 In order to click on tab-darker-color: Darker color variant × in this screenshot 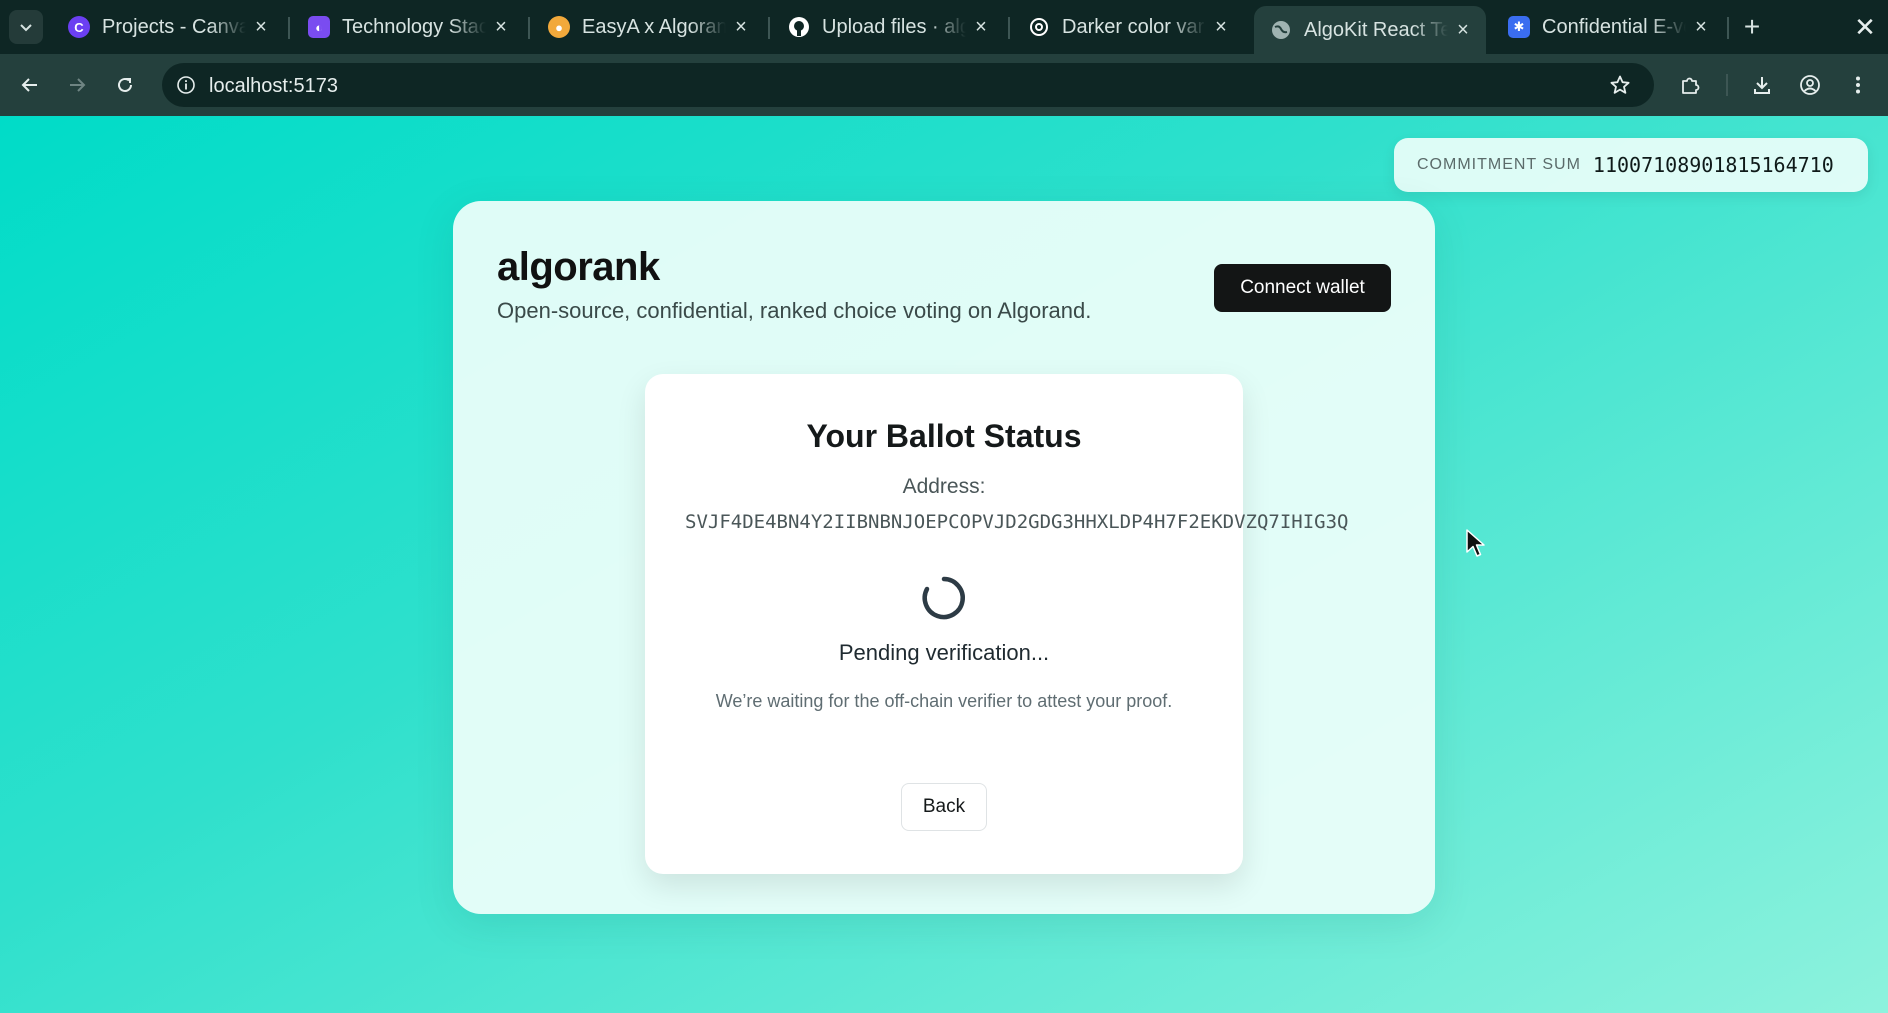, I will do `click(1128, 27)`.